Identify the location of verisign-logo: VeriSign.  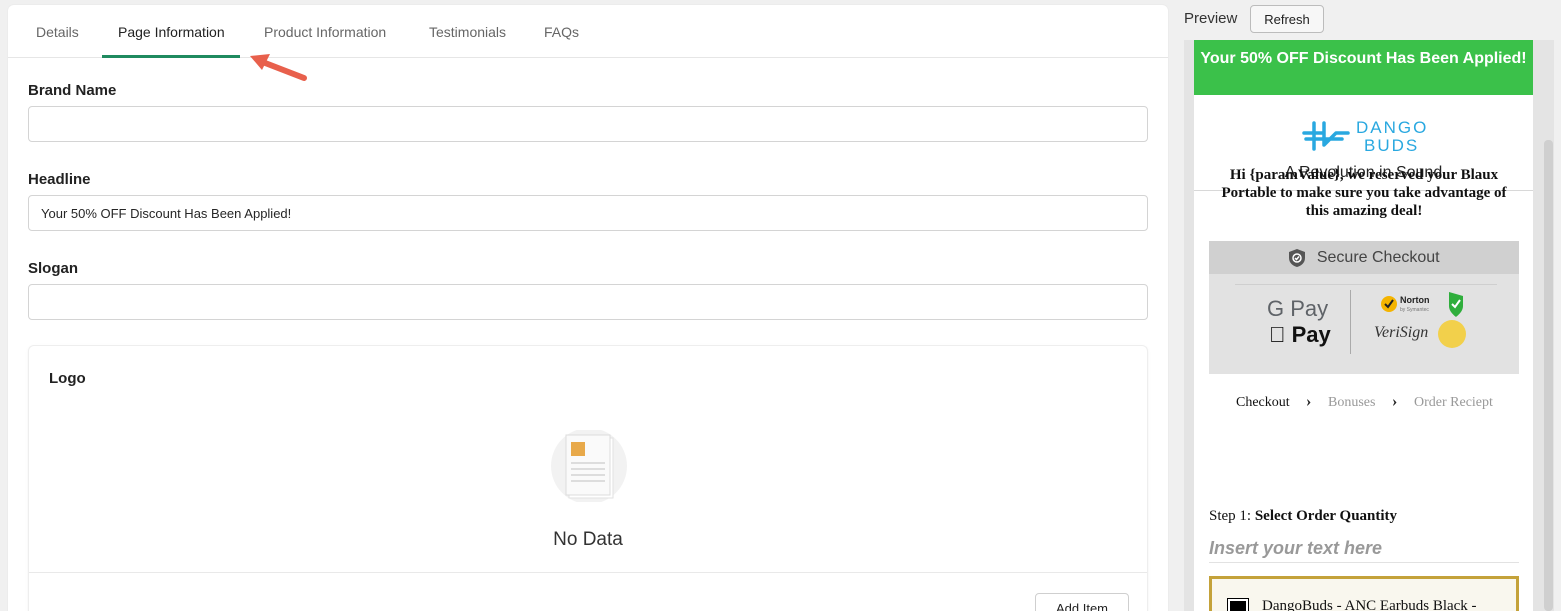
(1401, 332).